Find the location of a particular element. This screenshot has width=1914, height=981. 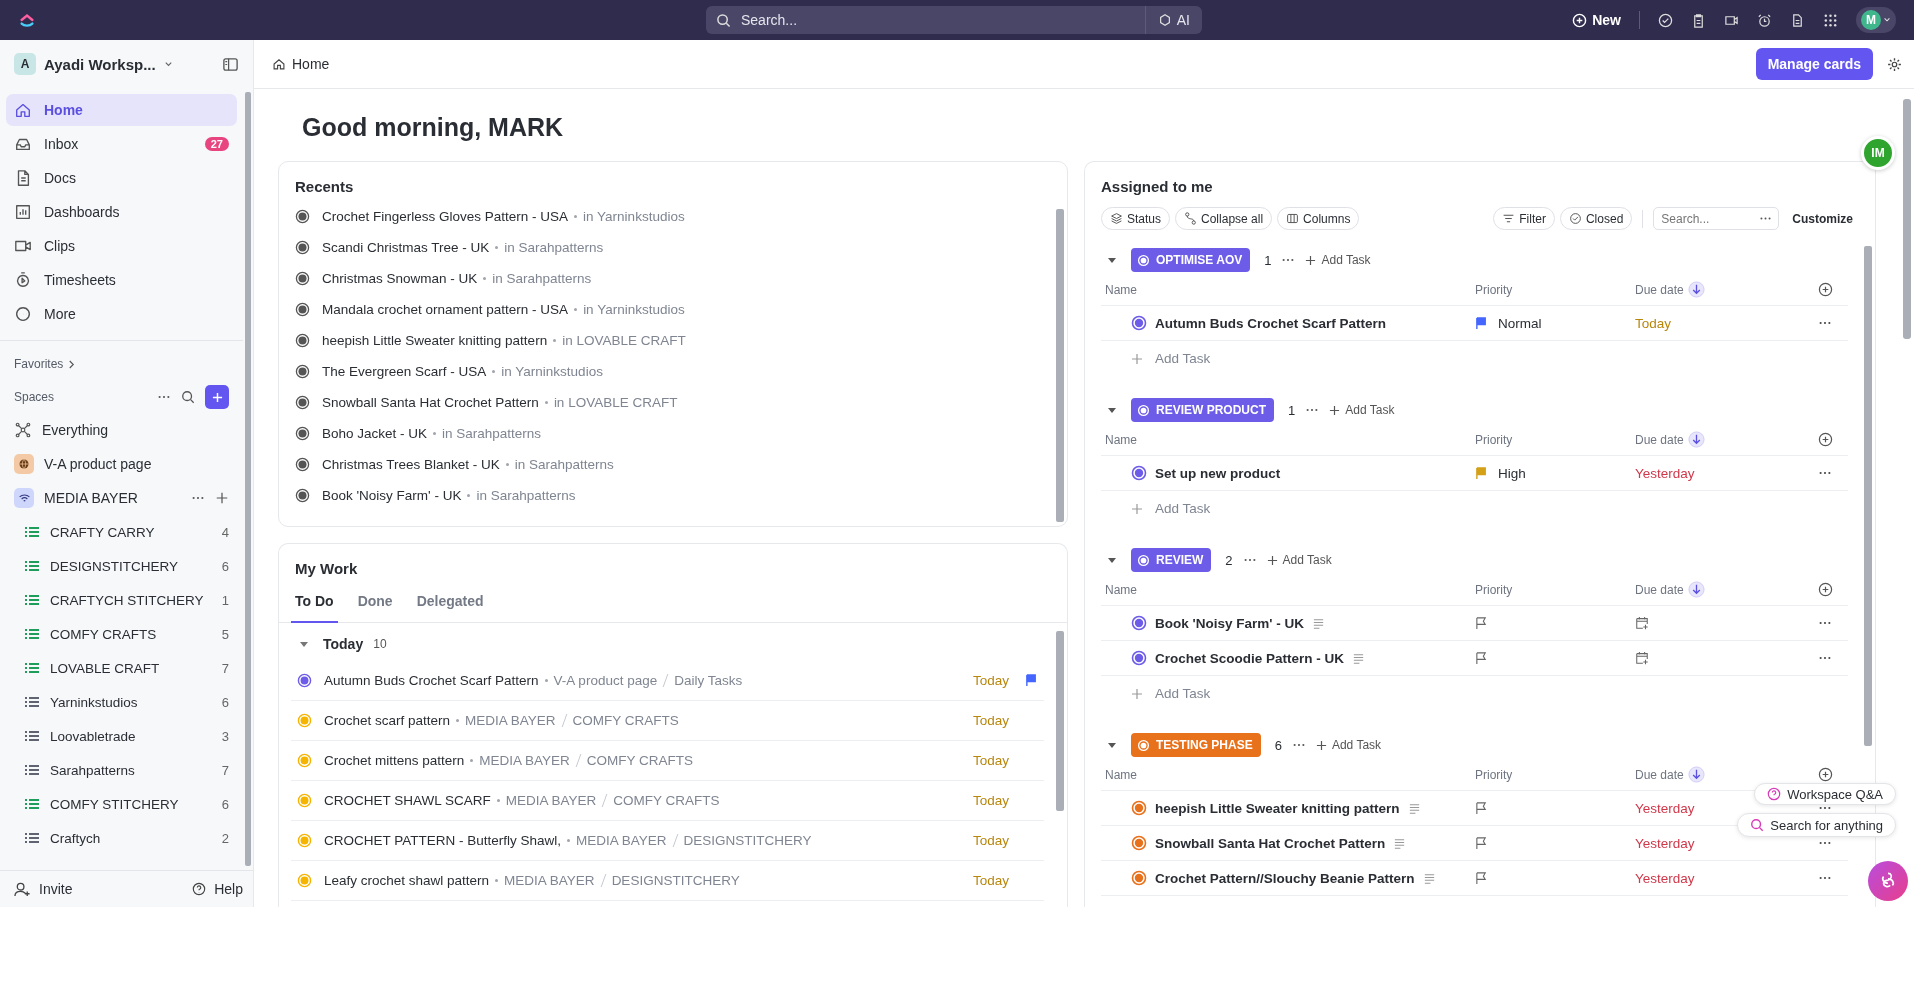

task-name: Crochet Scoodie Pattern - UK is located at coordinates (1250, 658).